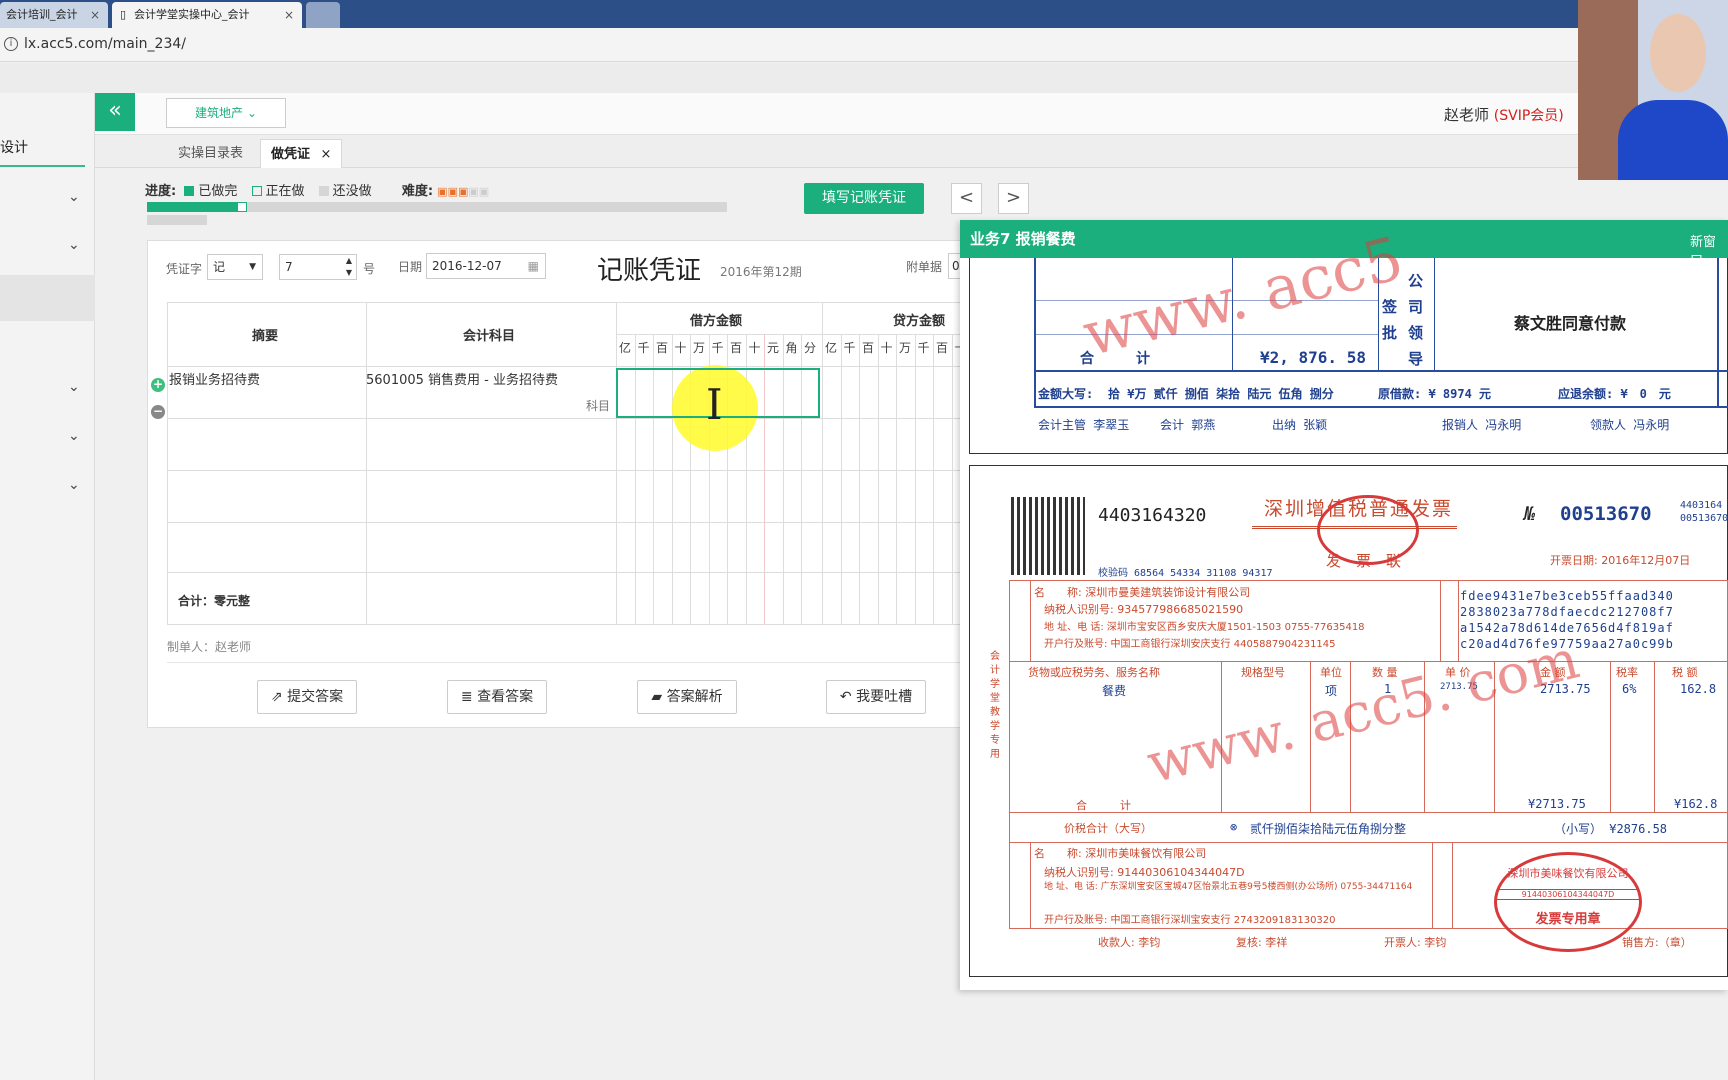 This screenshot has height=1080, width=1728. Describe the element at coordinates (1504, 114) in the screenshot. I see `user-info: 赵老师 (SVIP会员)` at that location.